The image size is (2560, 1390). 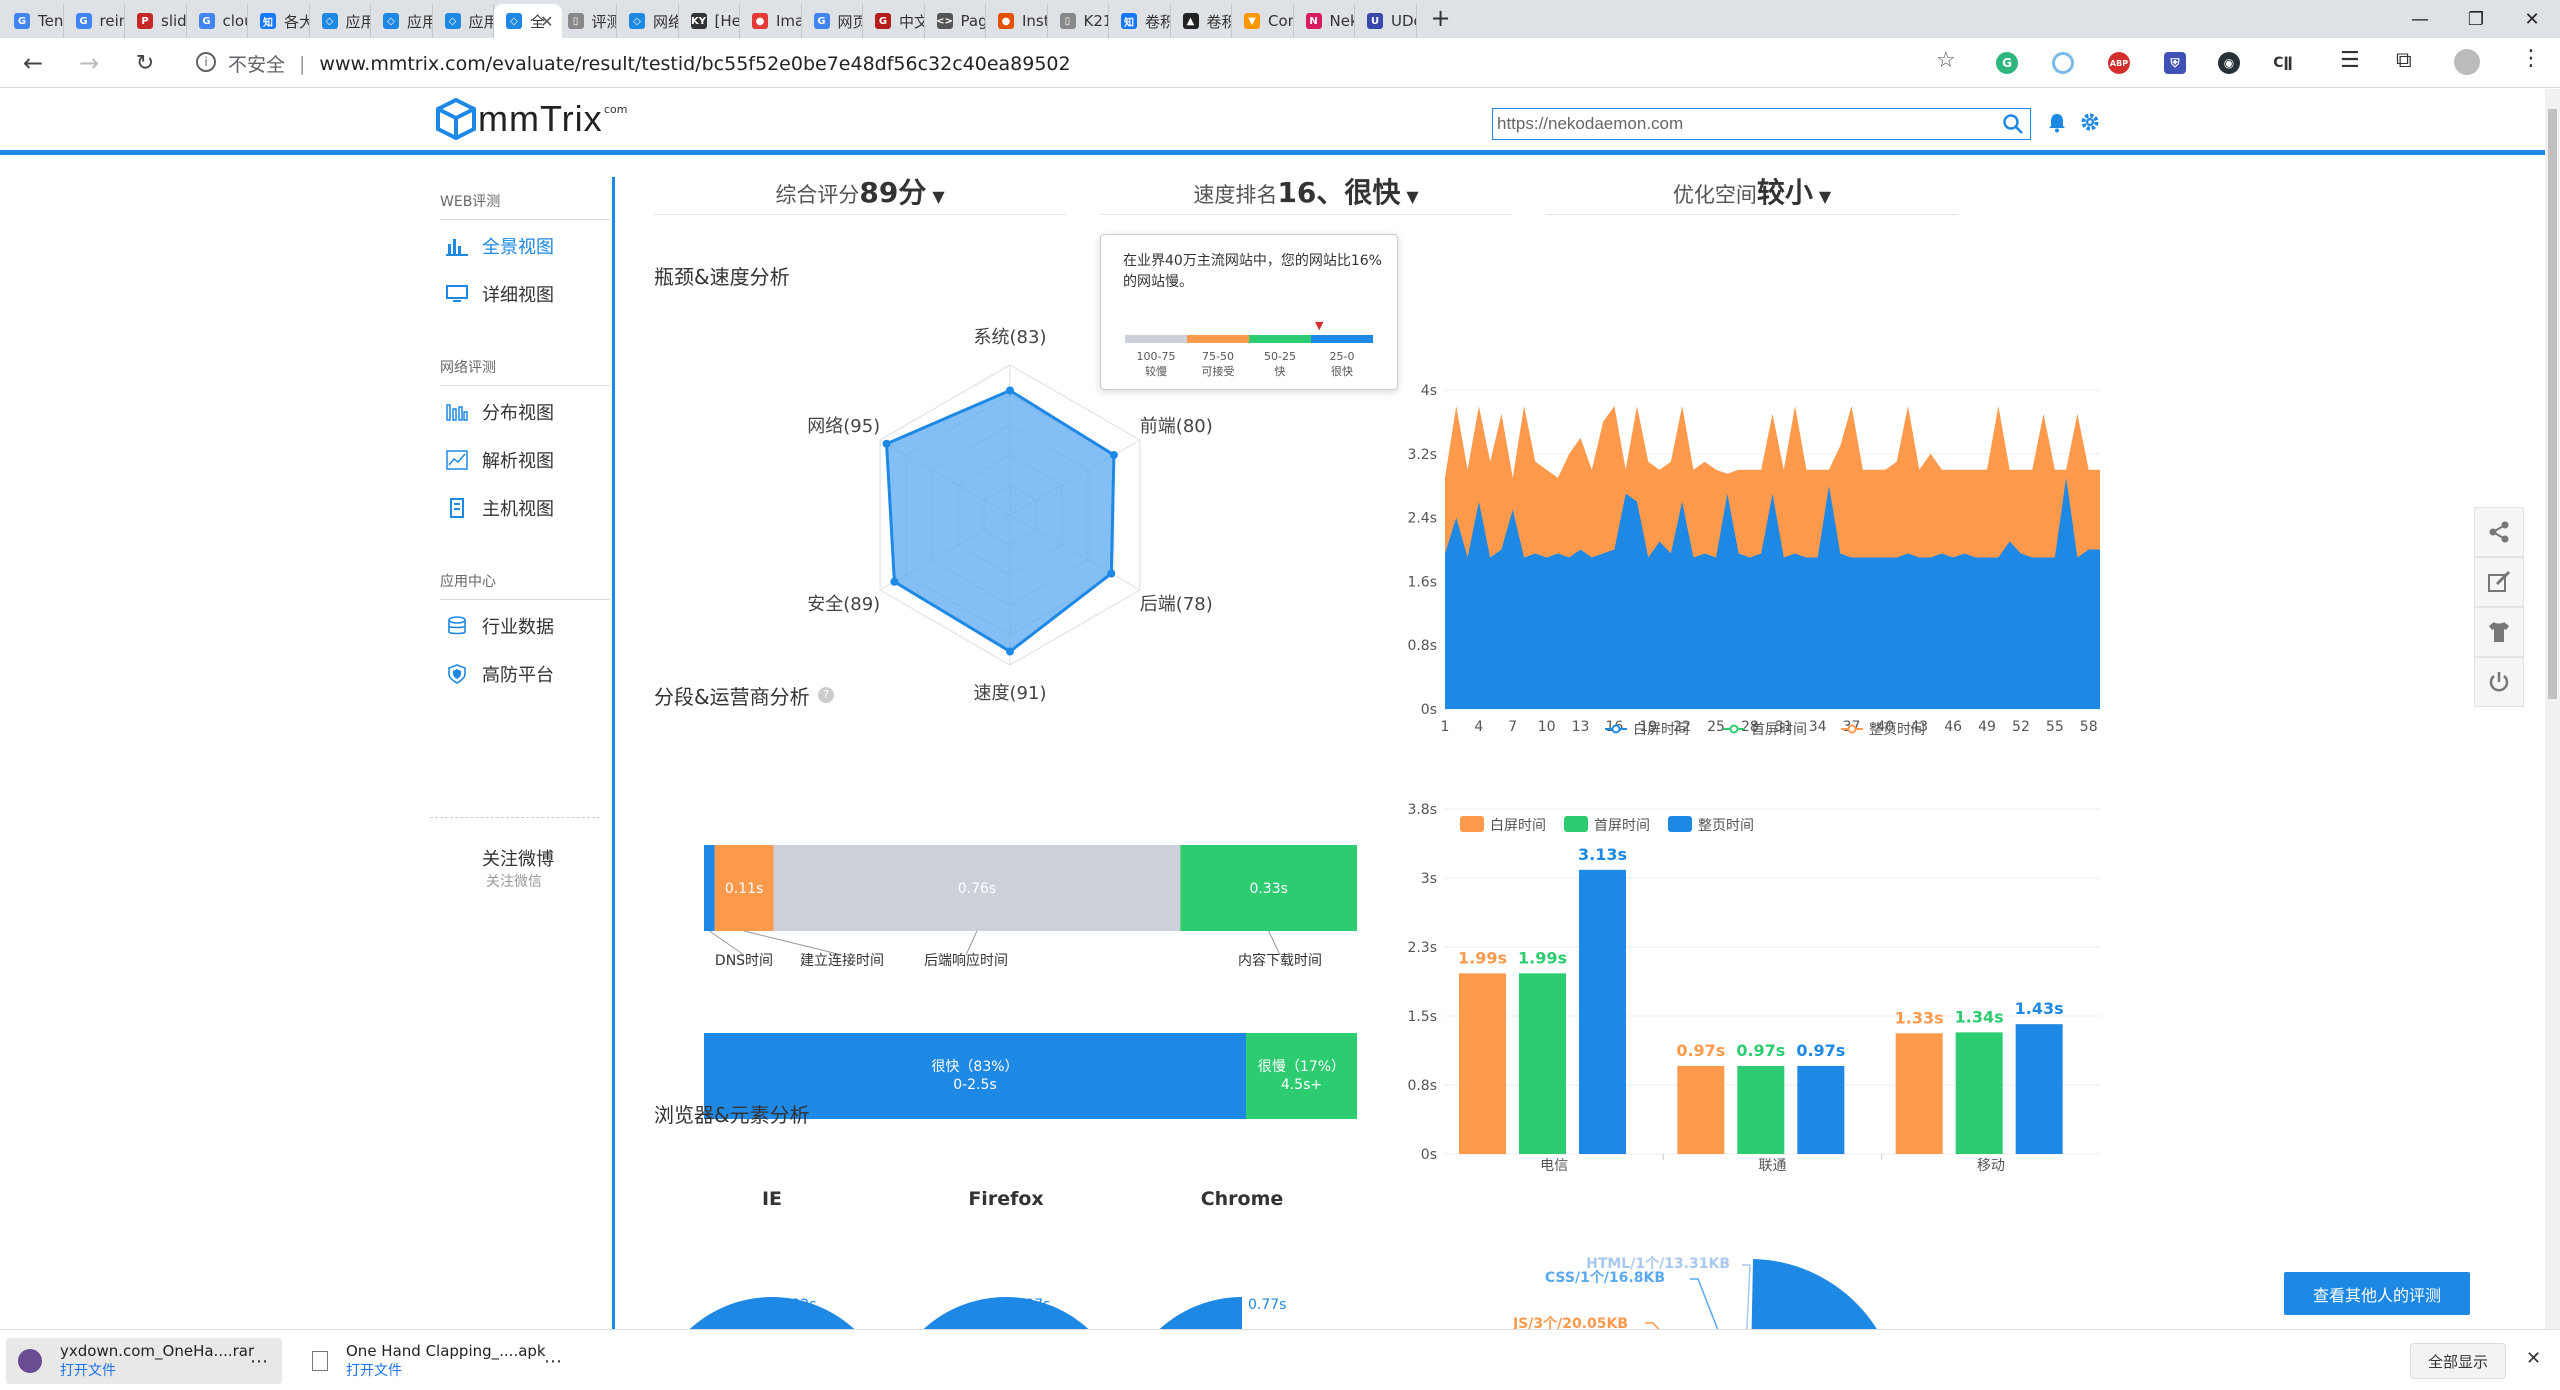 I want to click on speed-rank-tab: 速度排名16、很快 ▼, so click(x=1306, y=193).